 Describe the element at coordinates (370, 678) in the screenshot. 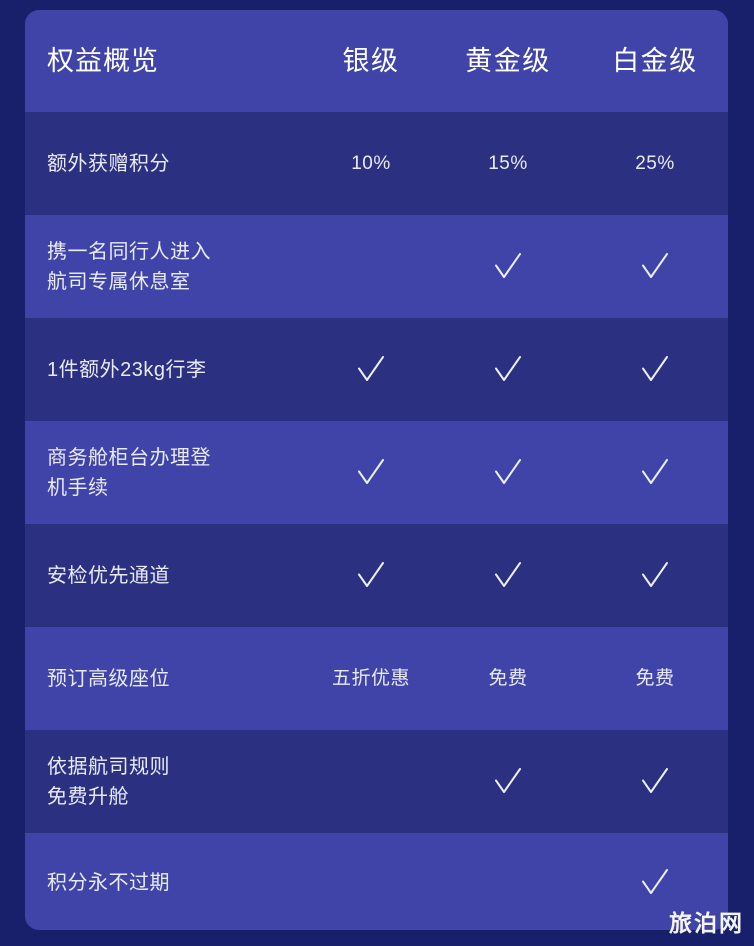

I see `benefit-value-cell: 五折优惠` at that location.